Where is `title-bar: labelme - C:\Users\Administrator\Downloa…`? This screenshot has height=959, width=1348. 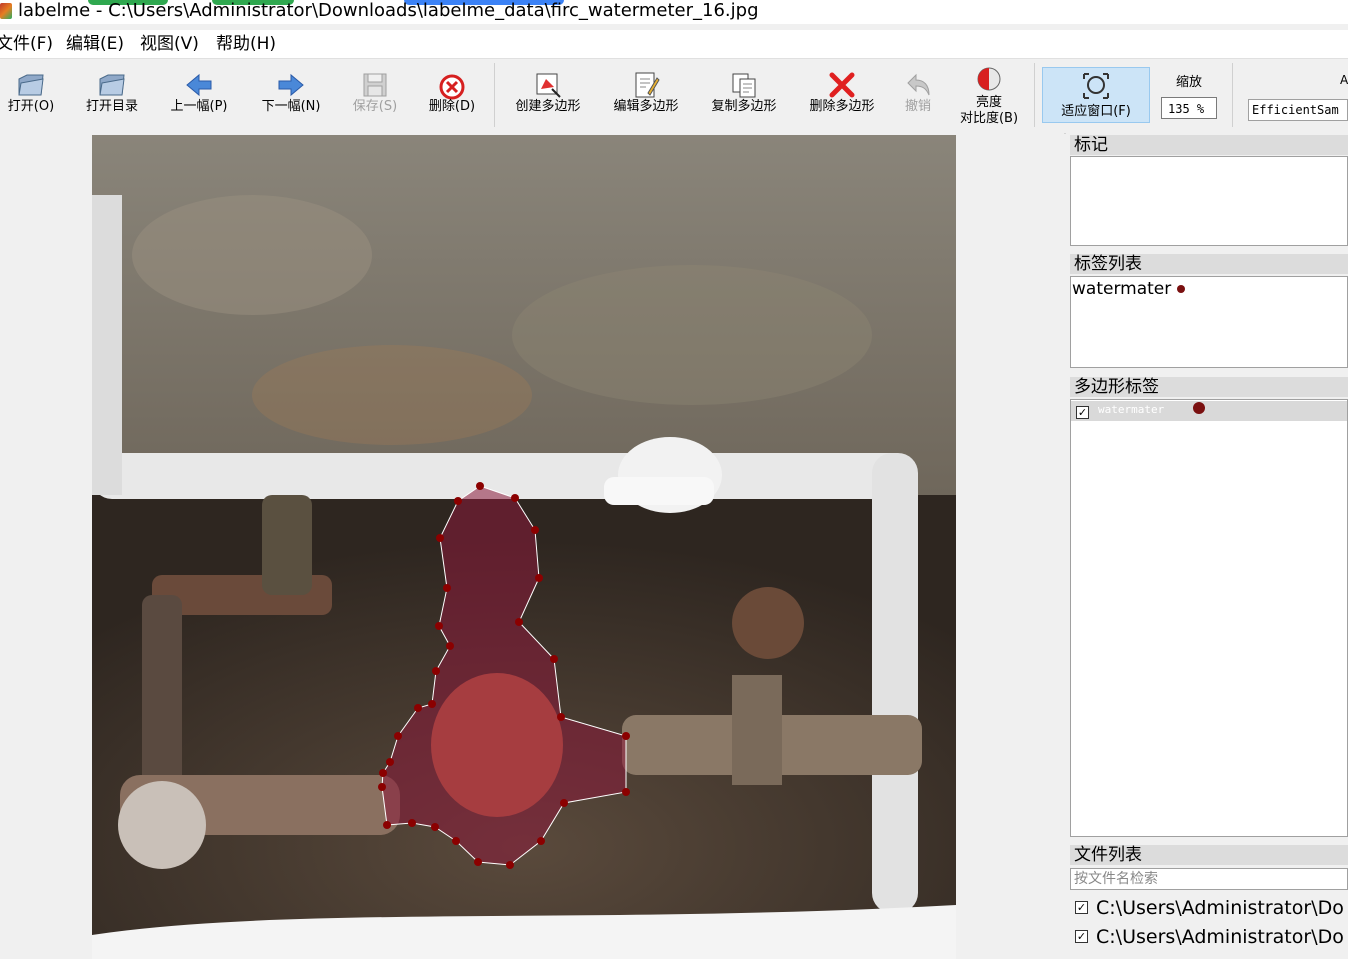
title-bar: labelme - C:\Users\Administrator\Downloa… is located at coordinates (674, 12).